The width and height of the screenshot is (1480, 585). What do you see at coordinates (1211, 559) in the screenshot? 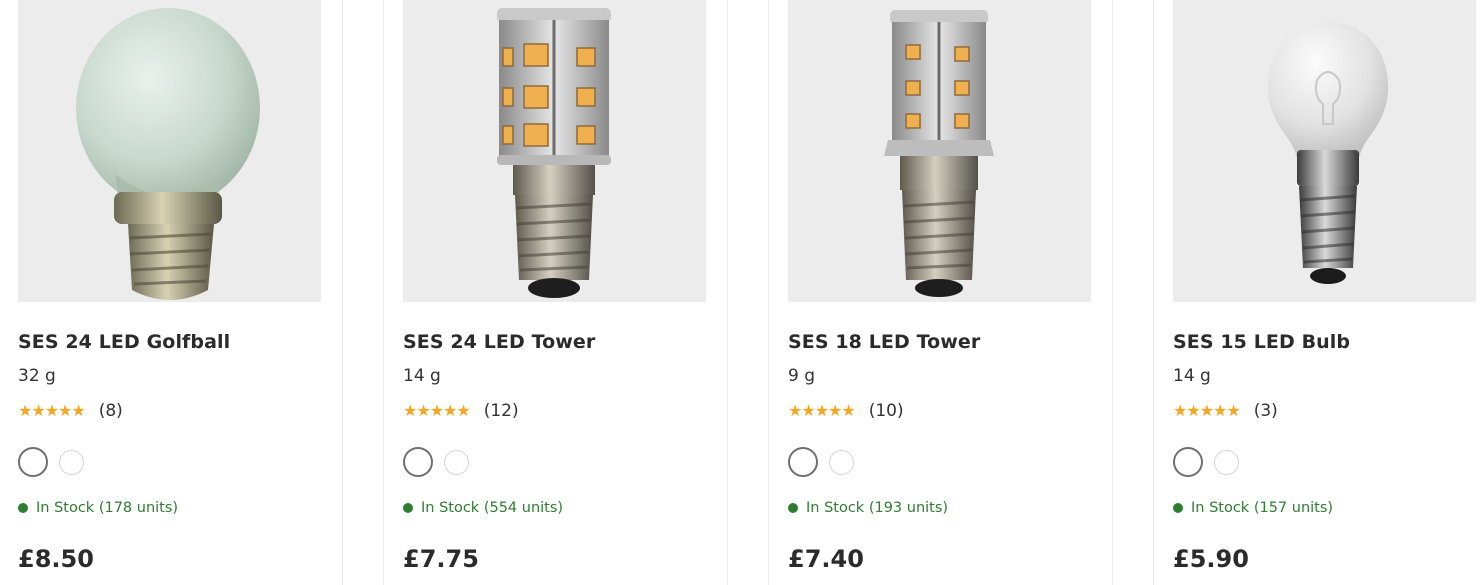
I see `product-price: £5.90` at bounding box center [1211, 559].